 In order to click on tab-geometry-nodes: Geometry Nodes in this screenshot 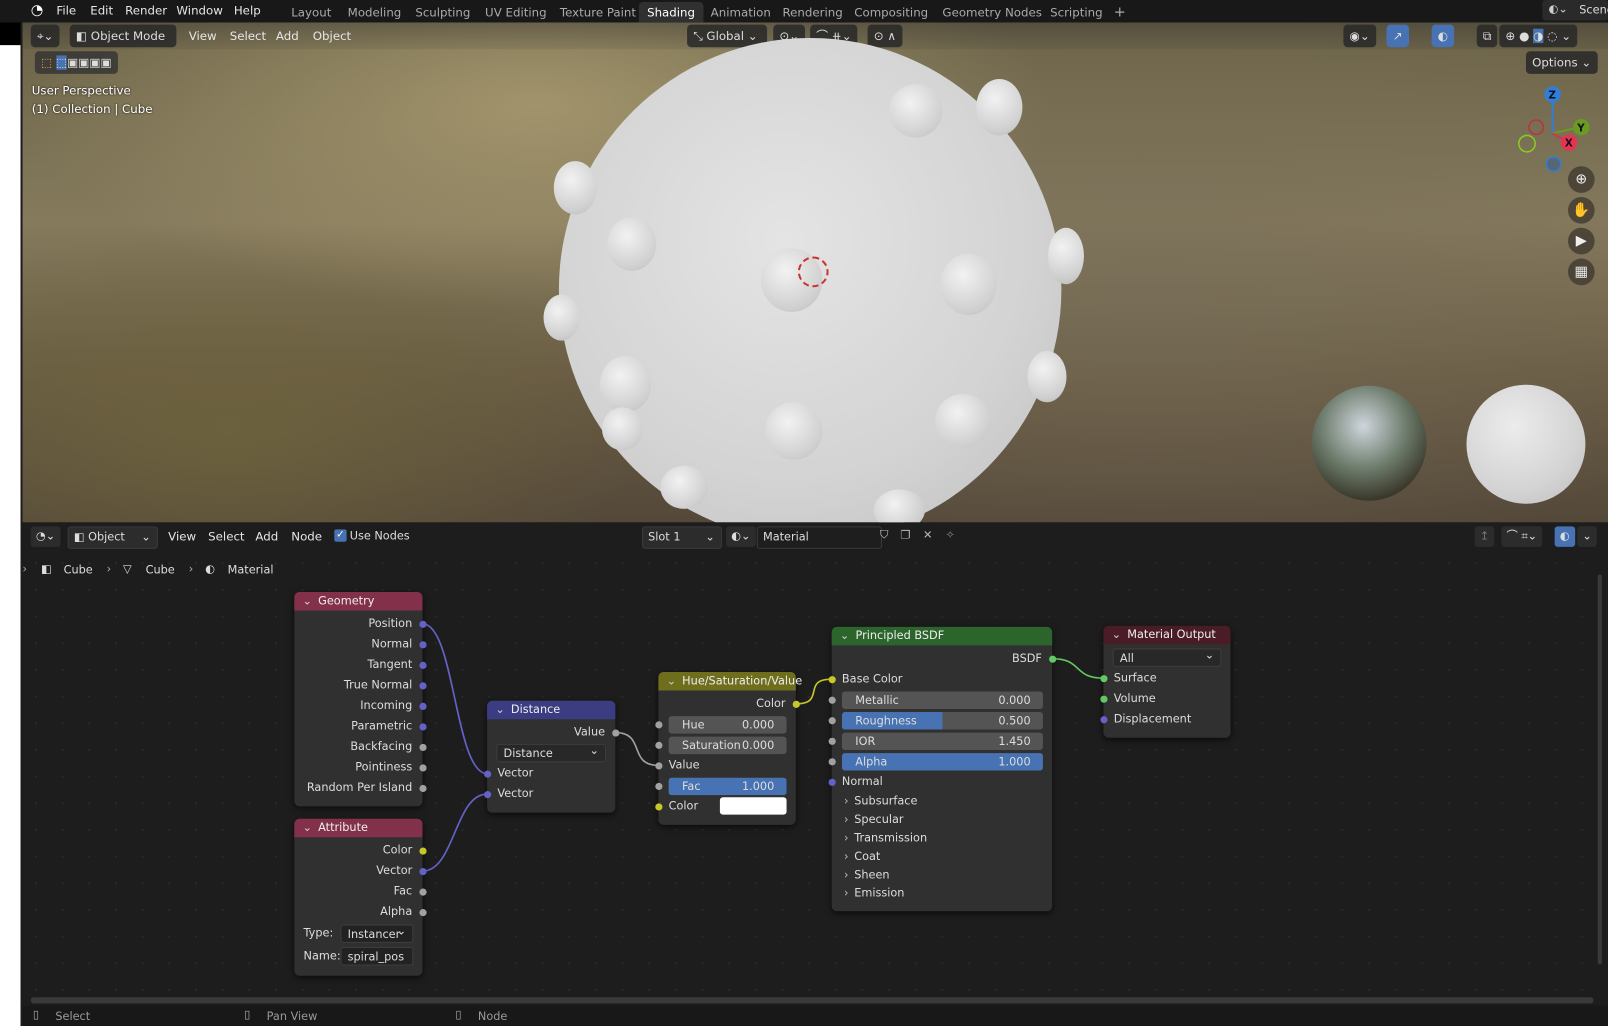, I will do `click(992, 12)`.